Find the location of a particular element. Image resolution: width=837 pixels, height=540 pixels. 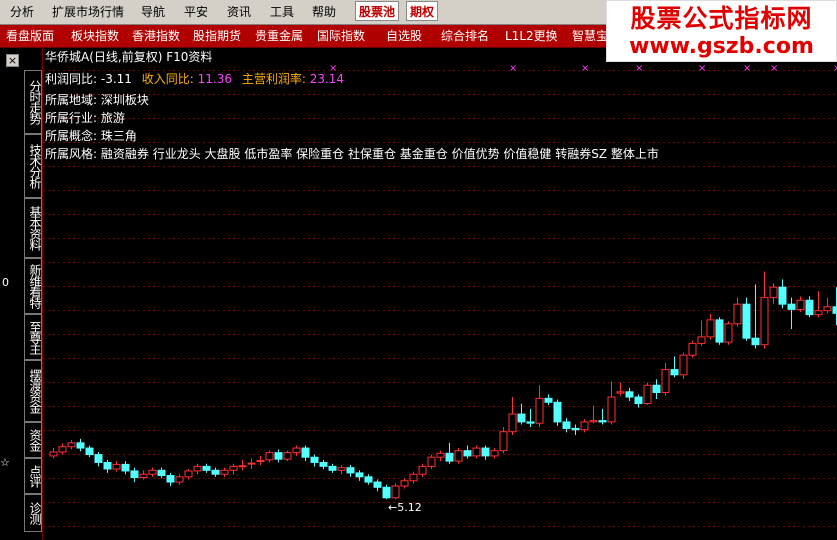

sidetab-intraday: 分时走势 is located at coordinates (33, 102).